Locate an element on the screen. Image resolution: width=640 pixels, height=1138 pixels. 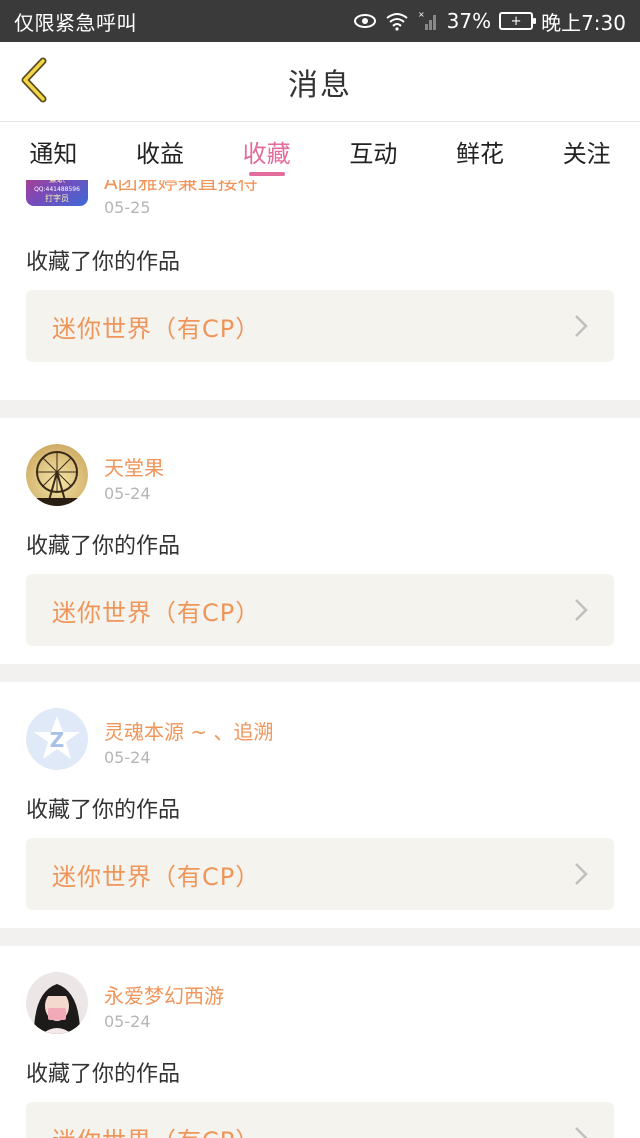
username: 永爱梦幻西游 is located at coordinates (164, 994).